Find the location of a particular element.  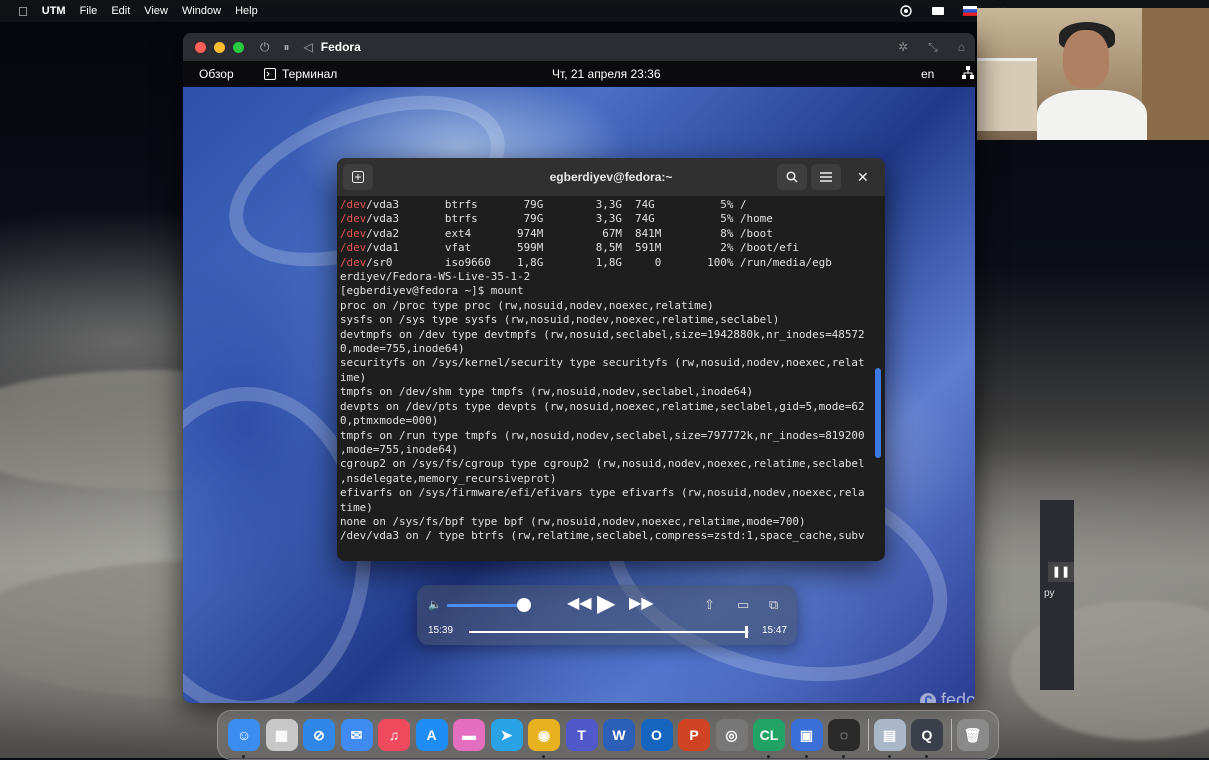

menu-button is located at coordinates (826, 177).